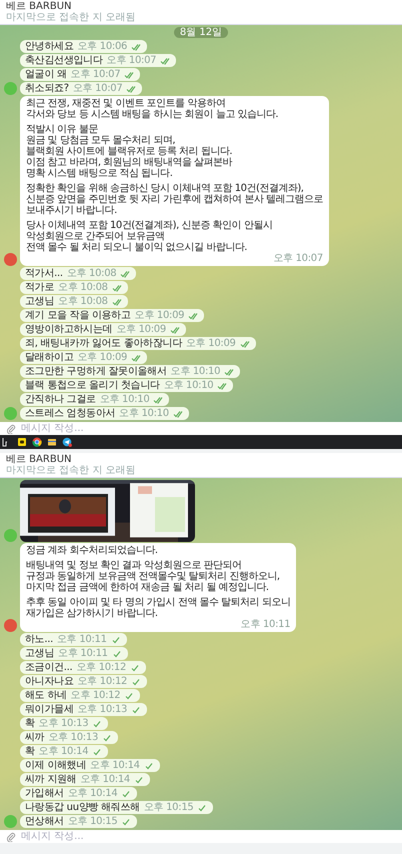  Describe the element at coordinates (150, 236) in the screenshot. I see `message-text: 당사 이체내역 포함 10건(전결계좌), 신분증 확인이 안될시 악성회원으로 간주되어 보유금액 전액 몰수 될 처리 되오니 불이익 없으시길 바랍니다.` at that location.